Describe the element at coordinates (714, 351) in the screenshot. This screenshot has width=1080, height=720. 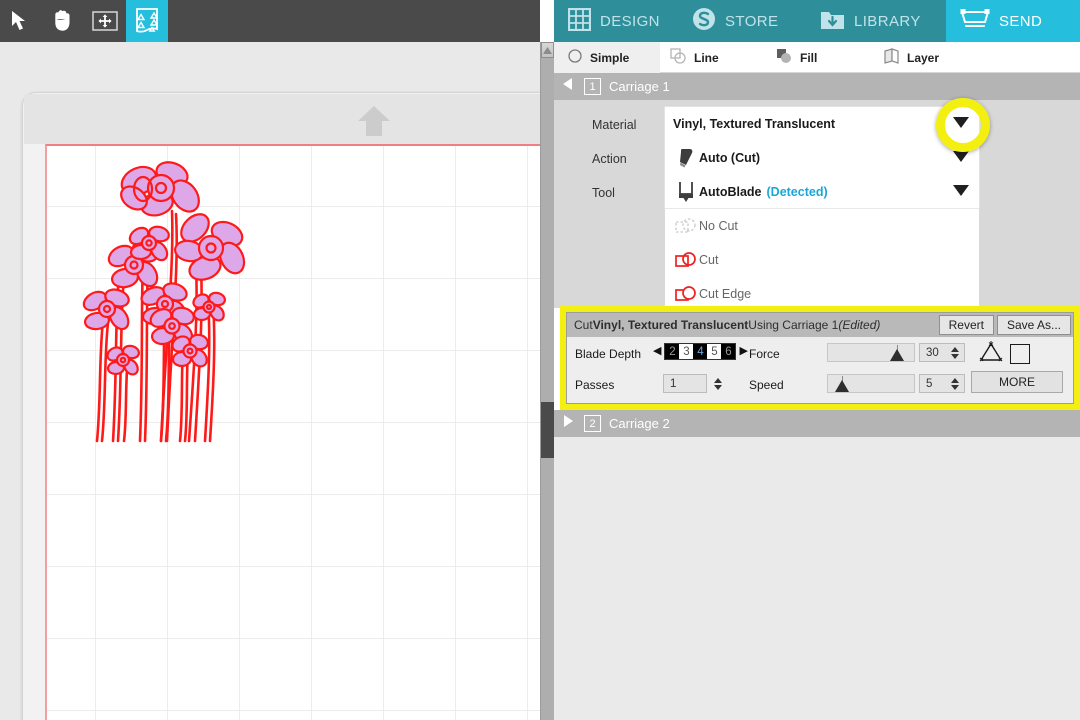
I see `blade-depth-tick-5: 5` at that location.